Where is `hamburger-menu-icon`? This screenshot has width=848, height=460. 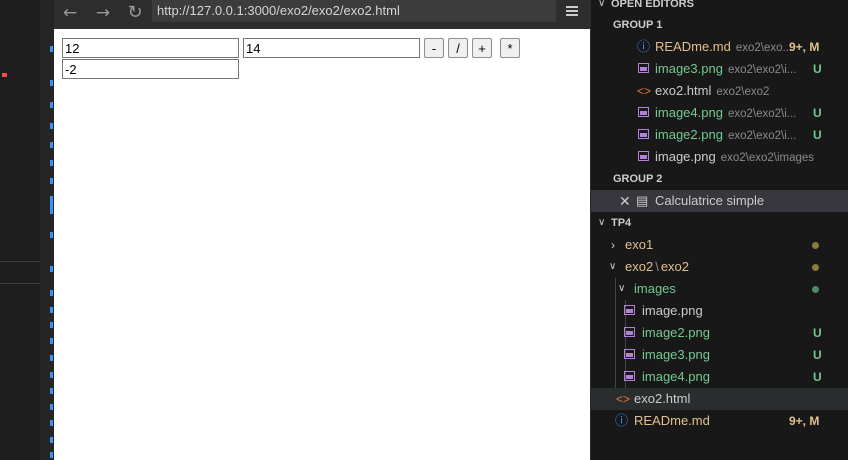 hamburger-menu-icon is located at coordinates (572, 12).